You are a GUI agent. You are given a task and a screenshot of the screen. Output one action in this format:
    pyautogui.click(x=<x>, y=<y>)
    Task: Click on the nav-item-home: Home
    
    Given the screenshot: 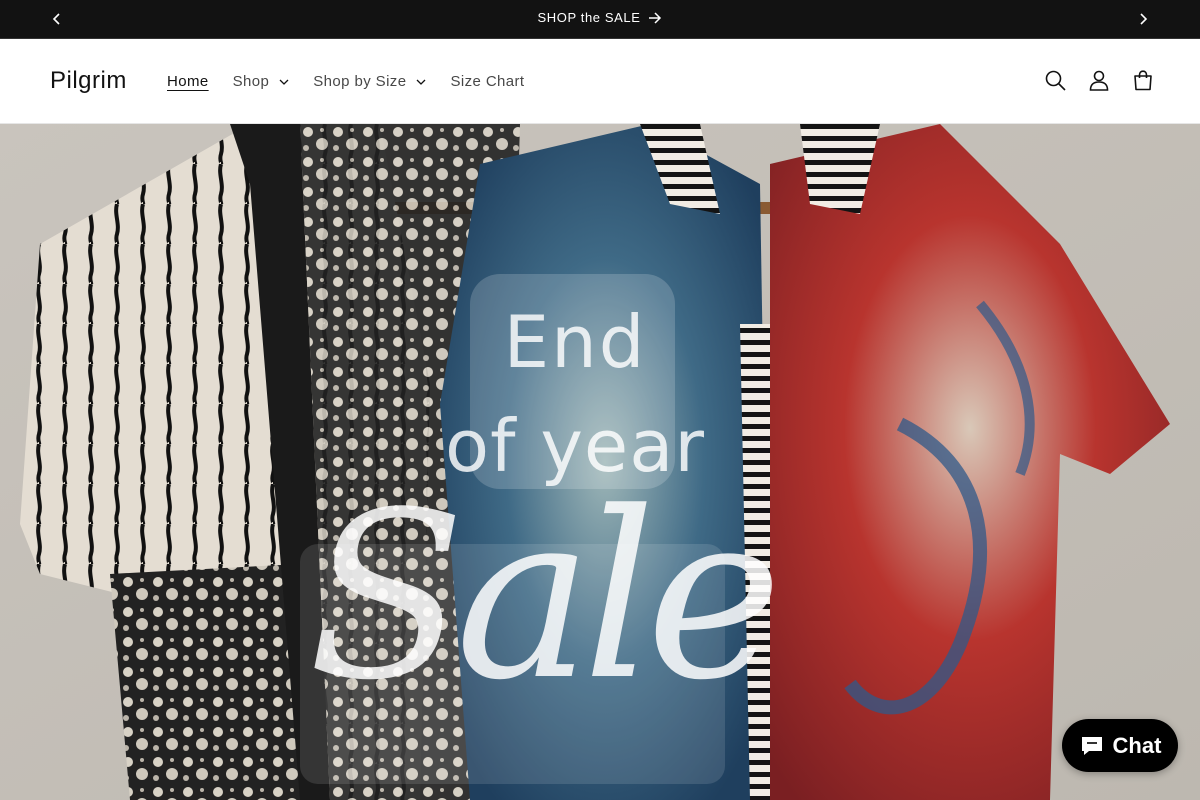 What is the action you would take?
    pyautogui.click(x=188, y=81)
    